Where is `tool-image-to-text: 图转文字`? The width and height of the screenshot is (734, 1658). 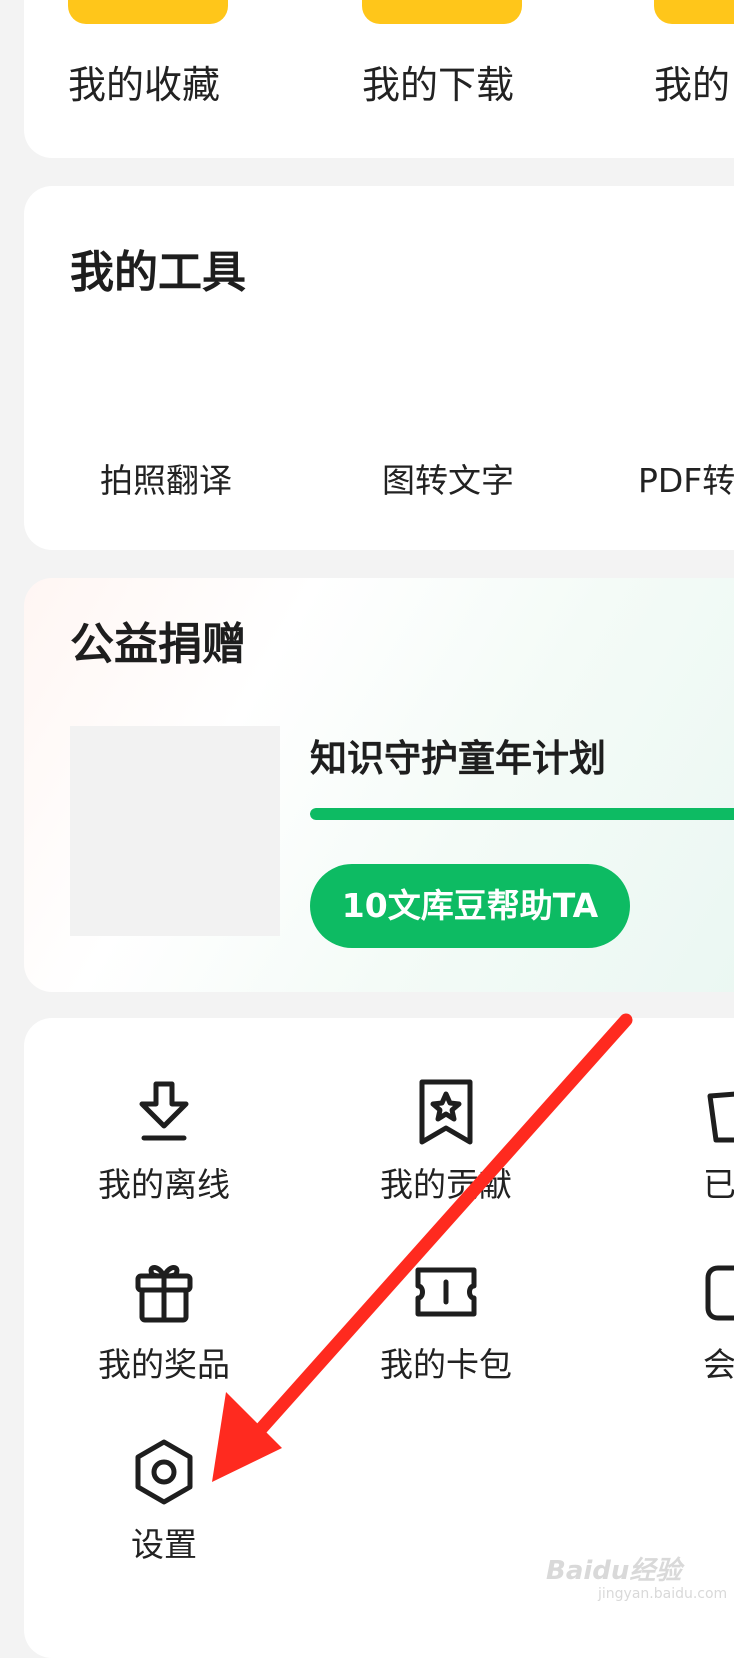 tool-image-to-text: 图转文字 is located at coordinates (448, 478).